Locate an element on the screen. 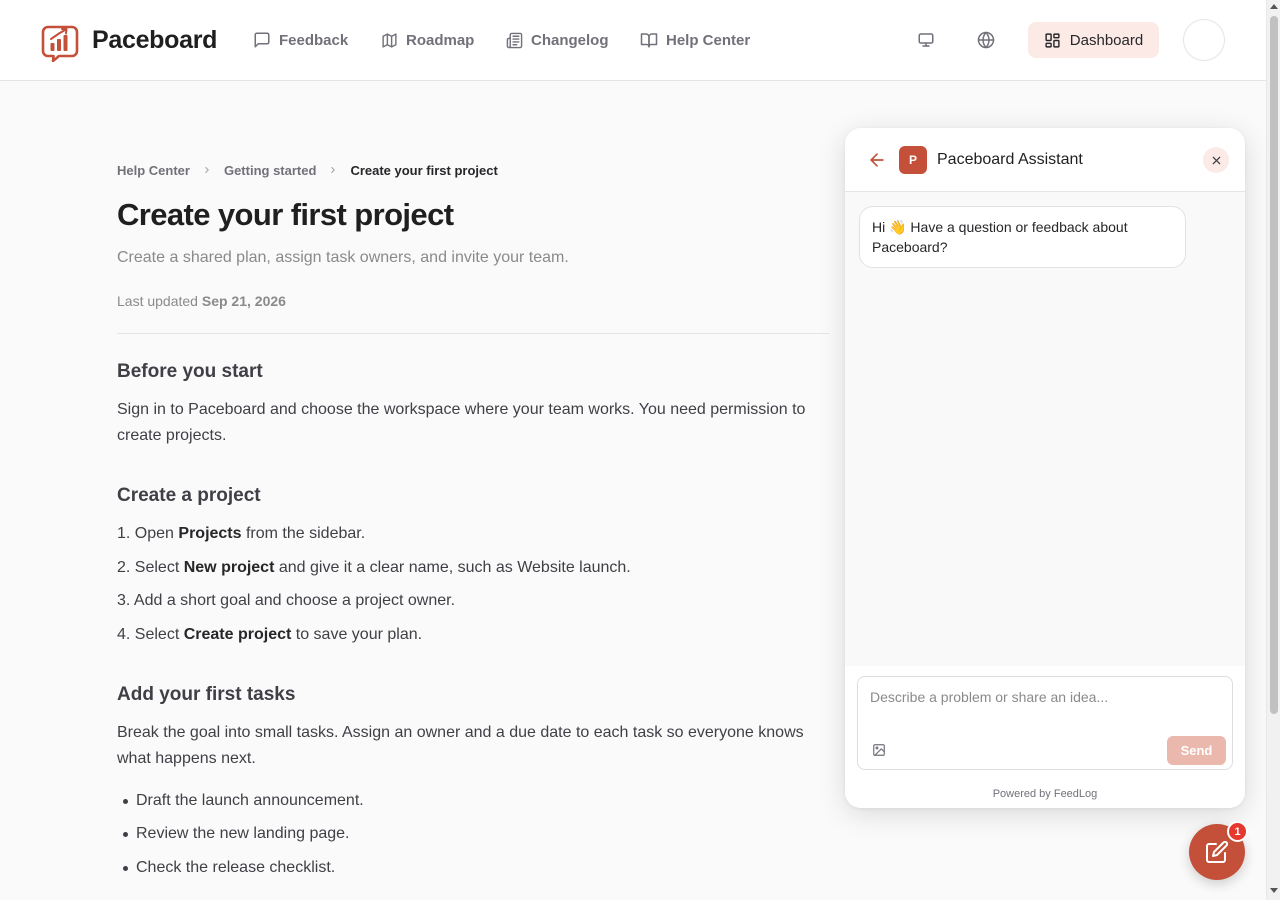  nav-changelog-label: Changelog is located at coordinates (570, 40).